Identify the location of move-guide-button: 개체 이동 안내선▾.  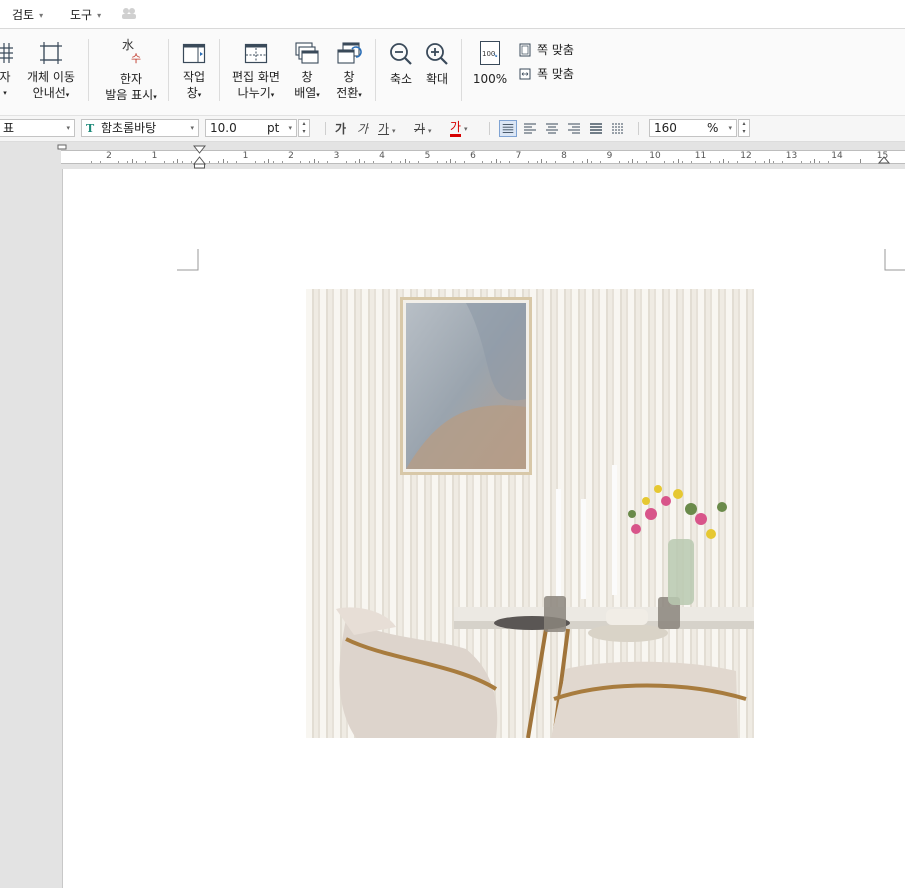
(51, 72).